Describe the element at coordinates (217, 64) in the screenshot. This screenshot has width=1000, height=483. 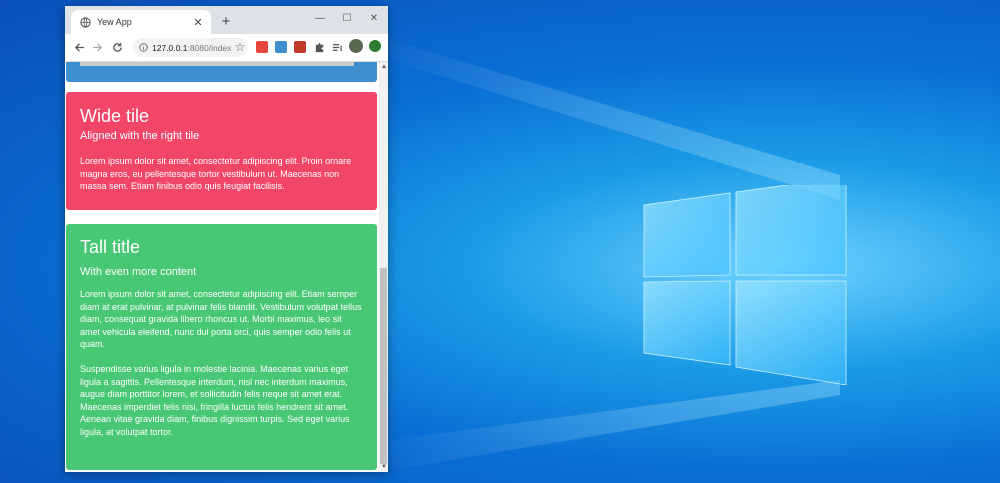
I see `tile-progress-bar` at that location.